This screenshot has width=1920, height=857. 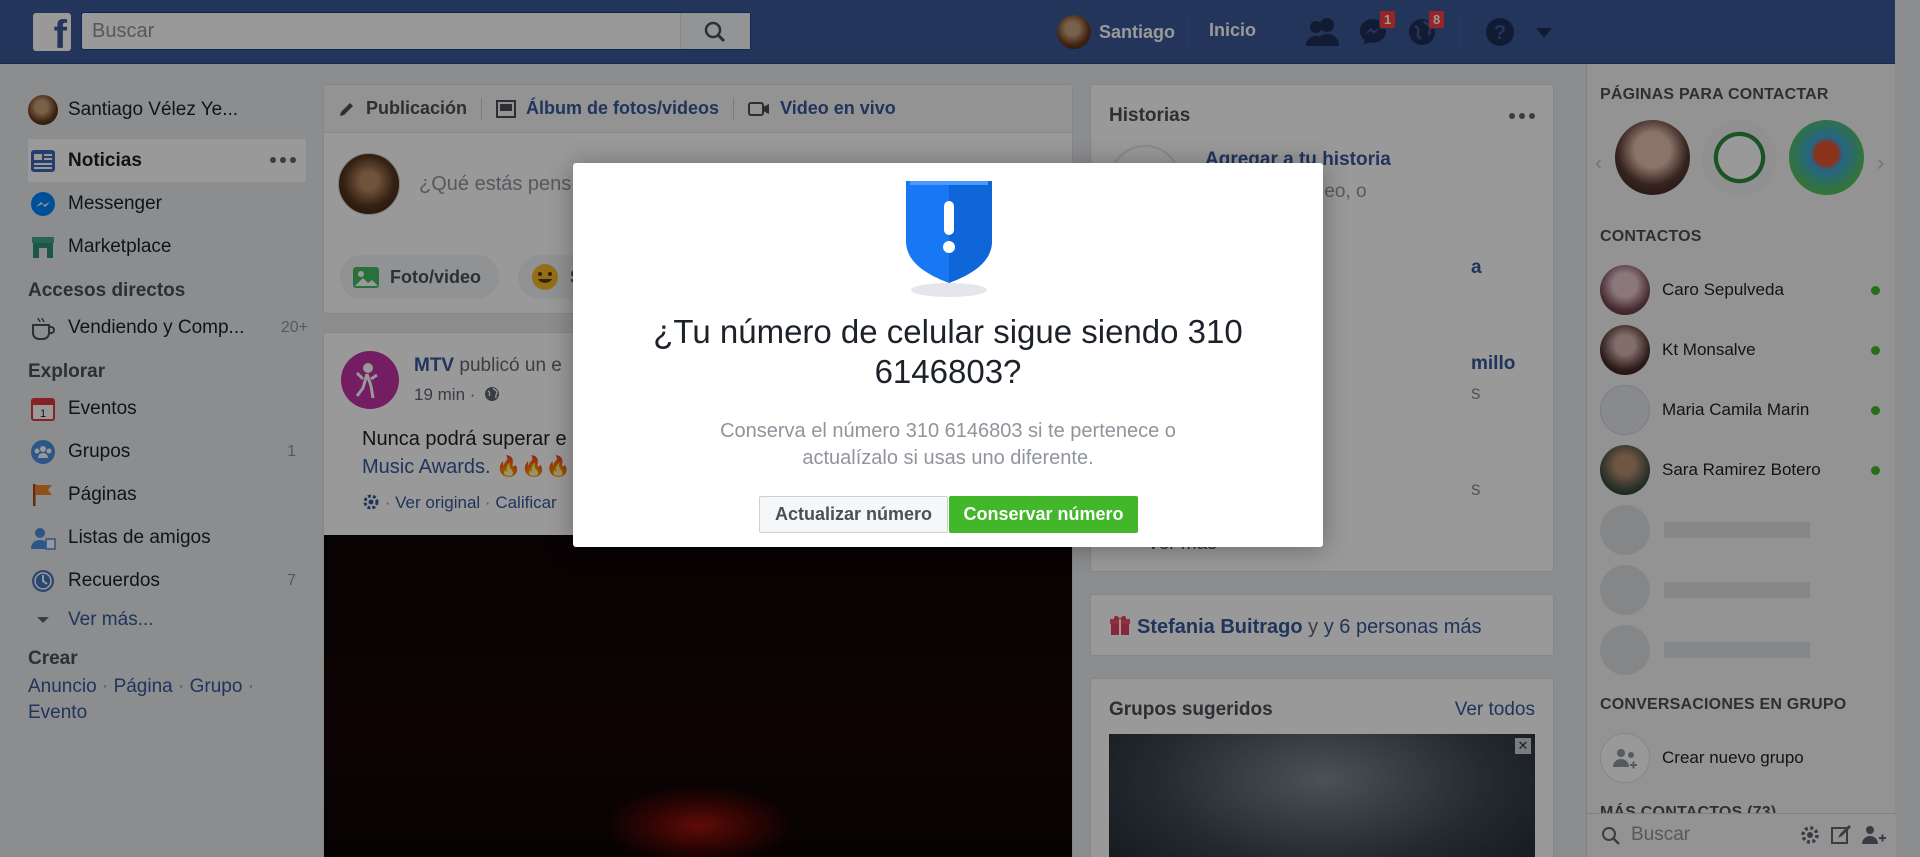 I want to click on keep-number-button: Conservar número, so click(x=1043, y=514).